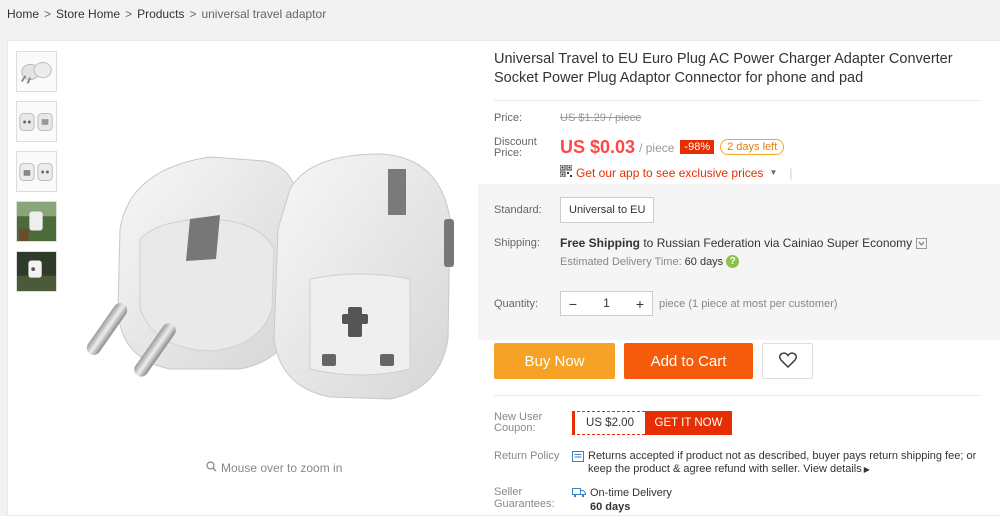 This screenshot has width=1000, height=516. Describe the element at coordinates (773, 172) in the screenshot. I see `caret-down-icon: ▼` at that location.